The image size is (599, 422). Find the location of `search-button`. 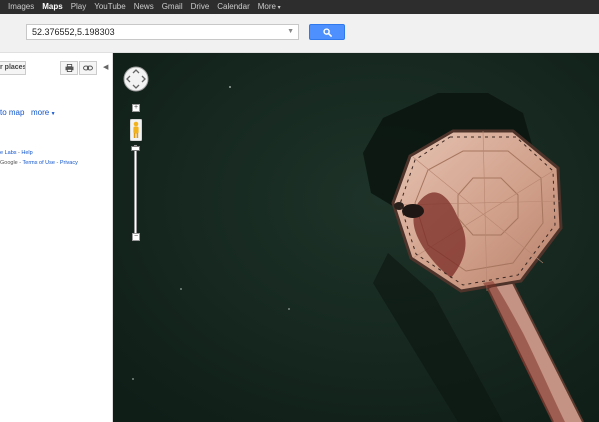

search-button is located at coordinates (327, 32).